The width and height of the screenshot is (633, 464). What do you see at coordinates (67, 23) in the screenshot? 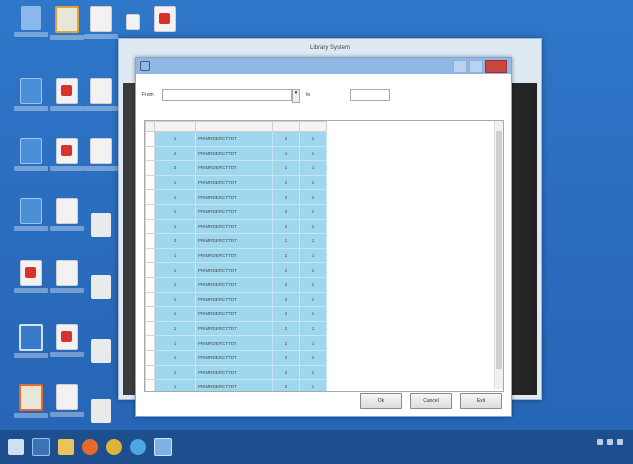
I see `browser-icon` at bounding box center [67, 23].